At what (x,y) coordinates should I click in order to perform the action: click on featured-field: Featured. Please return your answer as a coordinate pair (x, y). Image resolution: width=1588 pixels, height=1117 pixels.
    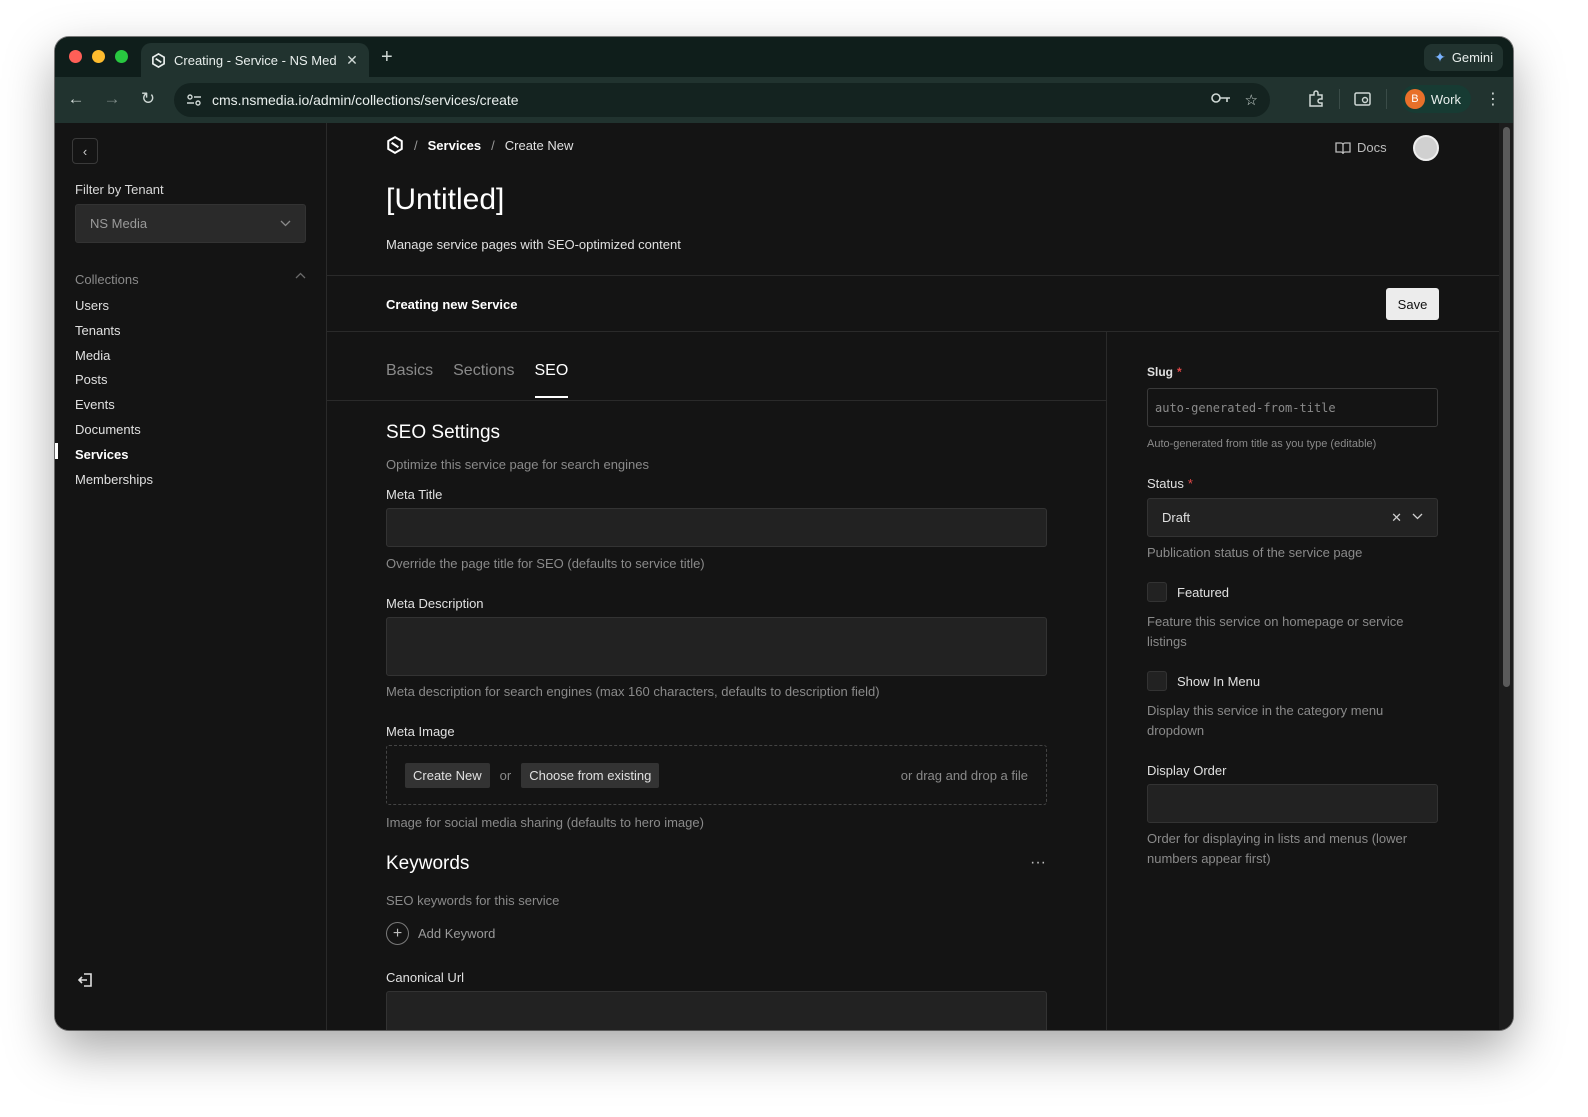
    Looking at the image, I should click on (1188, 592).